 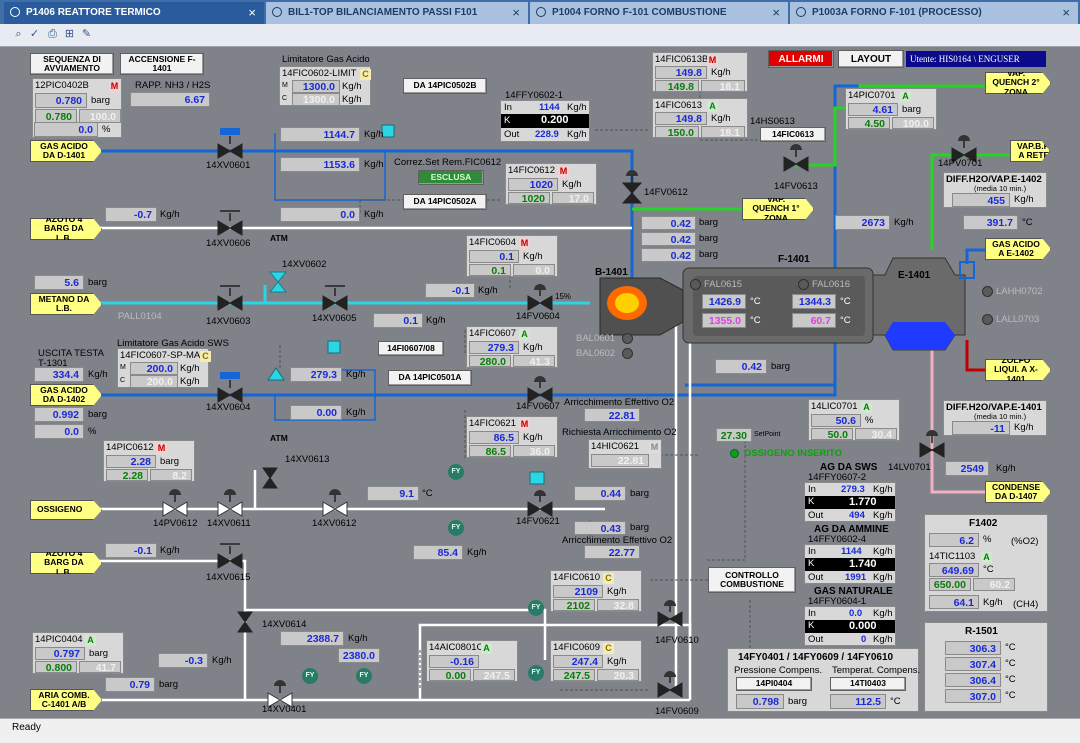 I want to click on azoto-callout-1: AZOTO 4 BARG DA L.B., so click(x=66, y=229).